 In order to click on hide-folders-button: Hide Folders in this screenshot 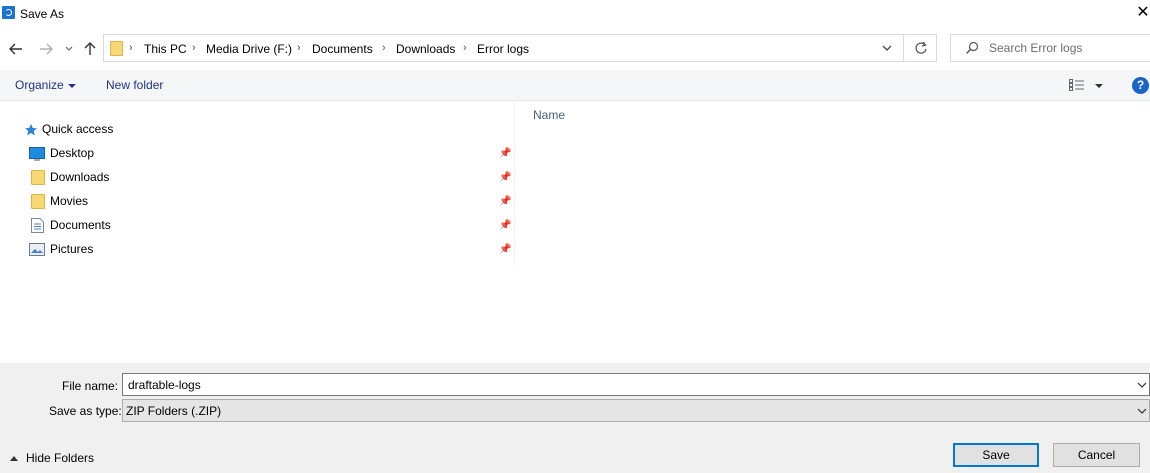, I will do `click(55, 458)`.